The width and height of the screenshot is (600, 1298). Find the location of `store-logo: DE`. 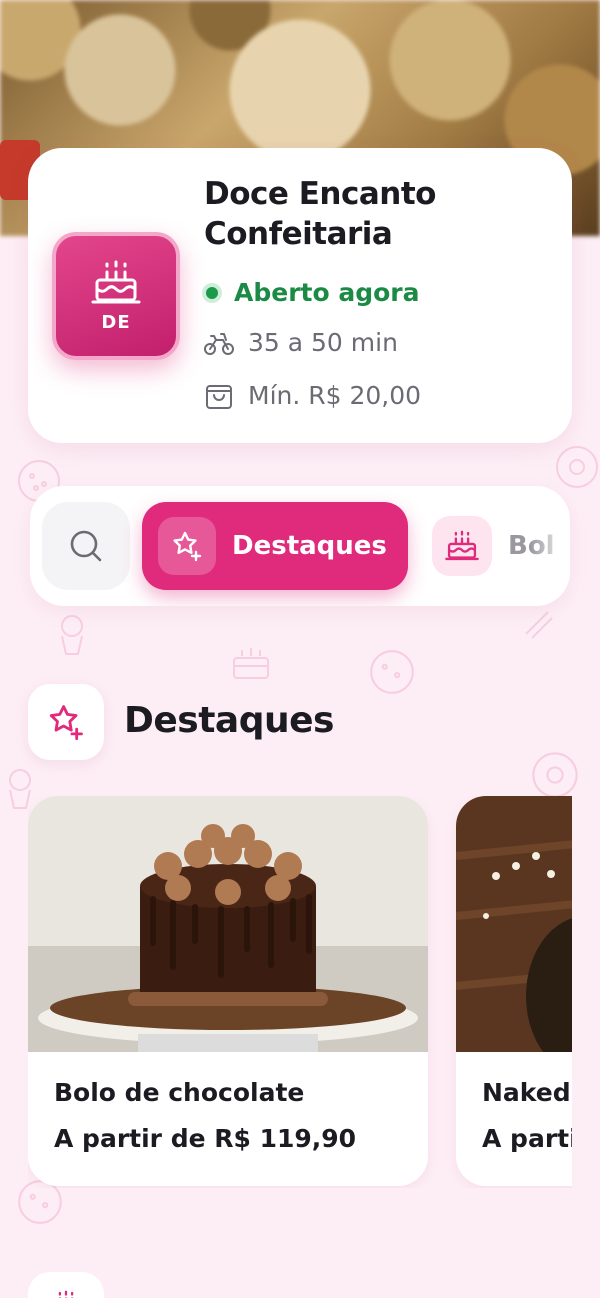

store-logo: DE is located at coordinates (116, 296).